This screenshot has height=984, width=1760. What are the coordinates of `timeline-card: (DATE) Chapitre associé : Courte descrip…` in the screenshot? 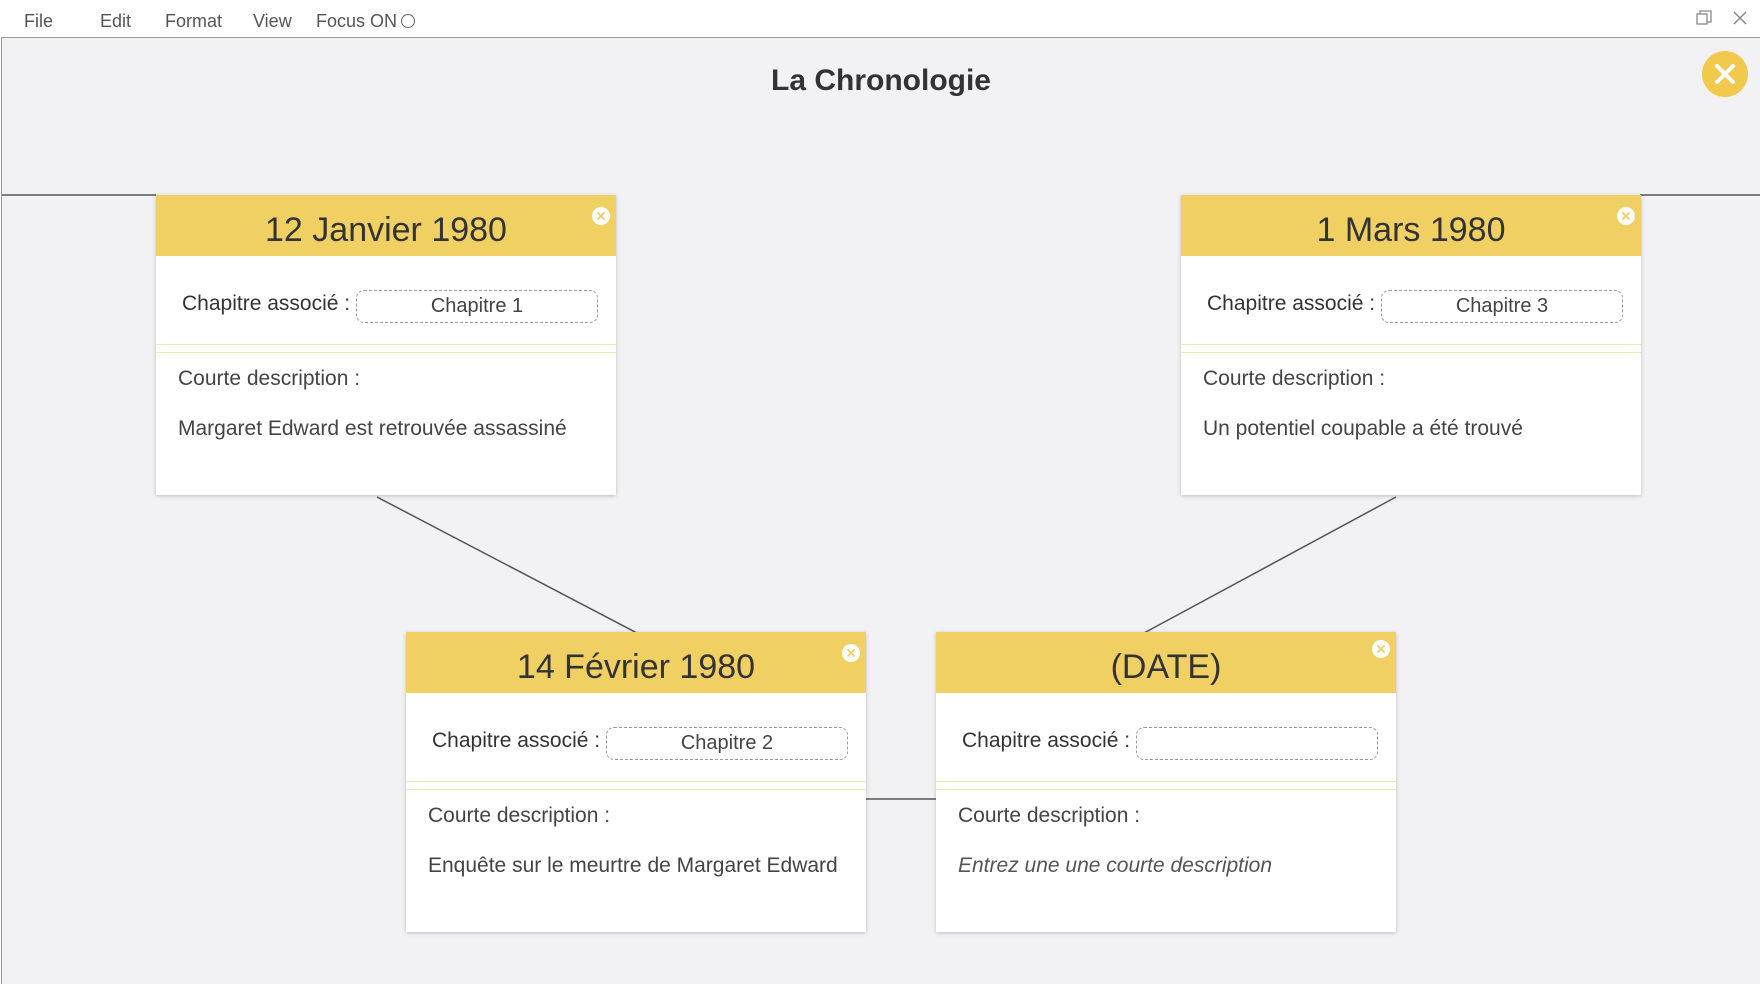 It's located at (1166, 782).